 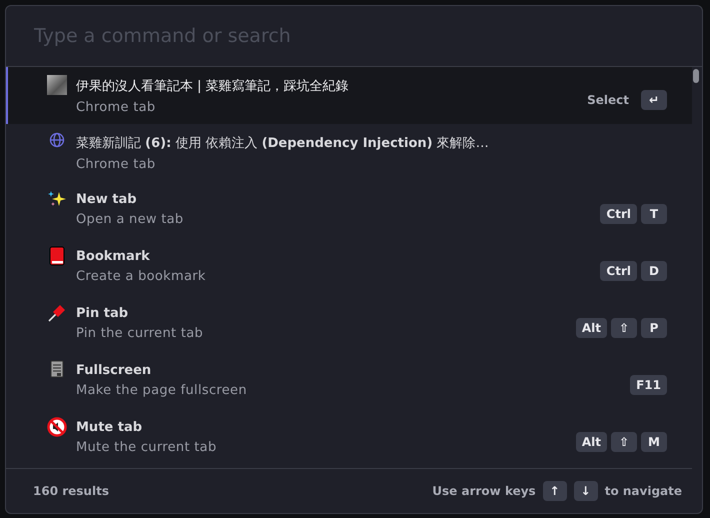 What do you see at coordinates (349, 380) in the screenshot?
I see `command-item: Fullscreen Make the page fullscreen F11` at bounding box center [349, 380].